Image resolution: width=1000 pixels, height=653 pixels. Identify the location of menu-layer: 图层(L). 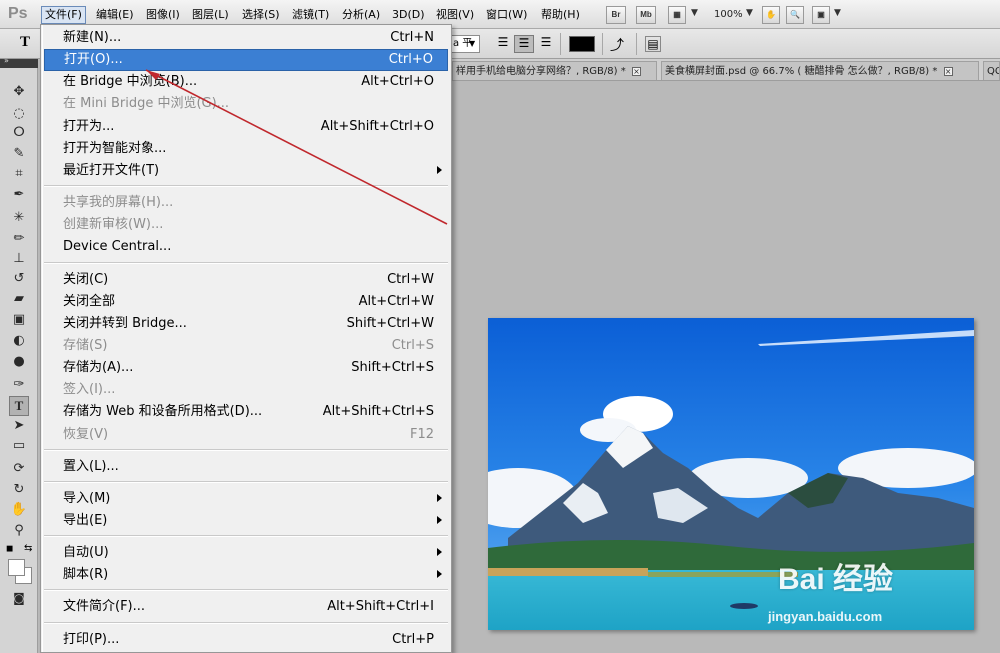
(210, 15).